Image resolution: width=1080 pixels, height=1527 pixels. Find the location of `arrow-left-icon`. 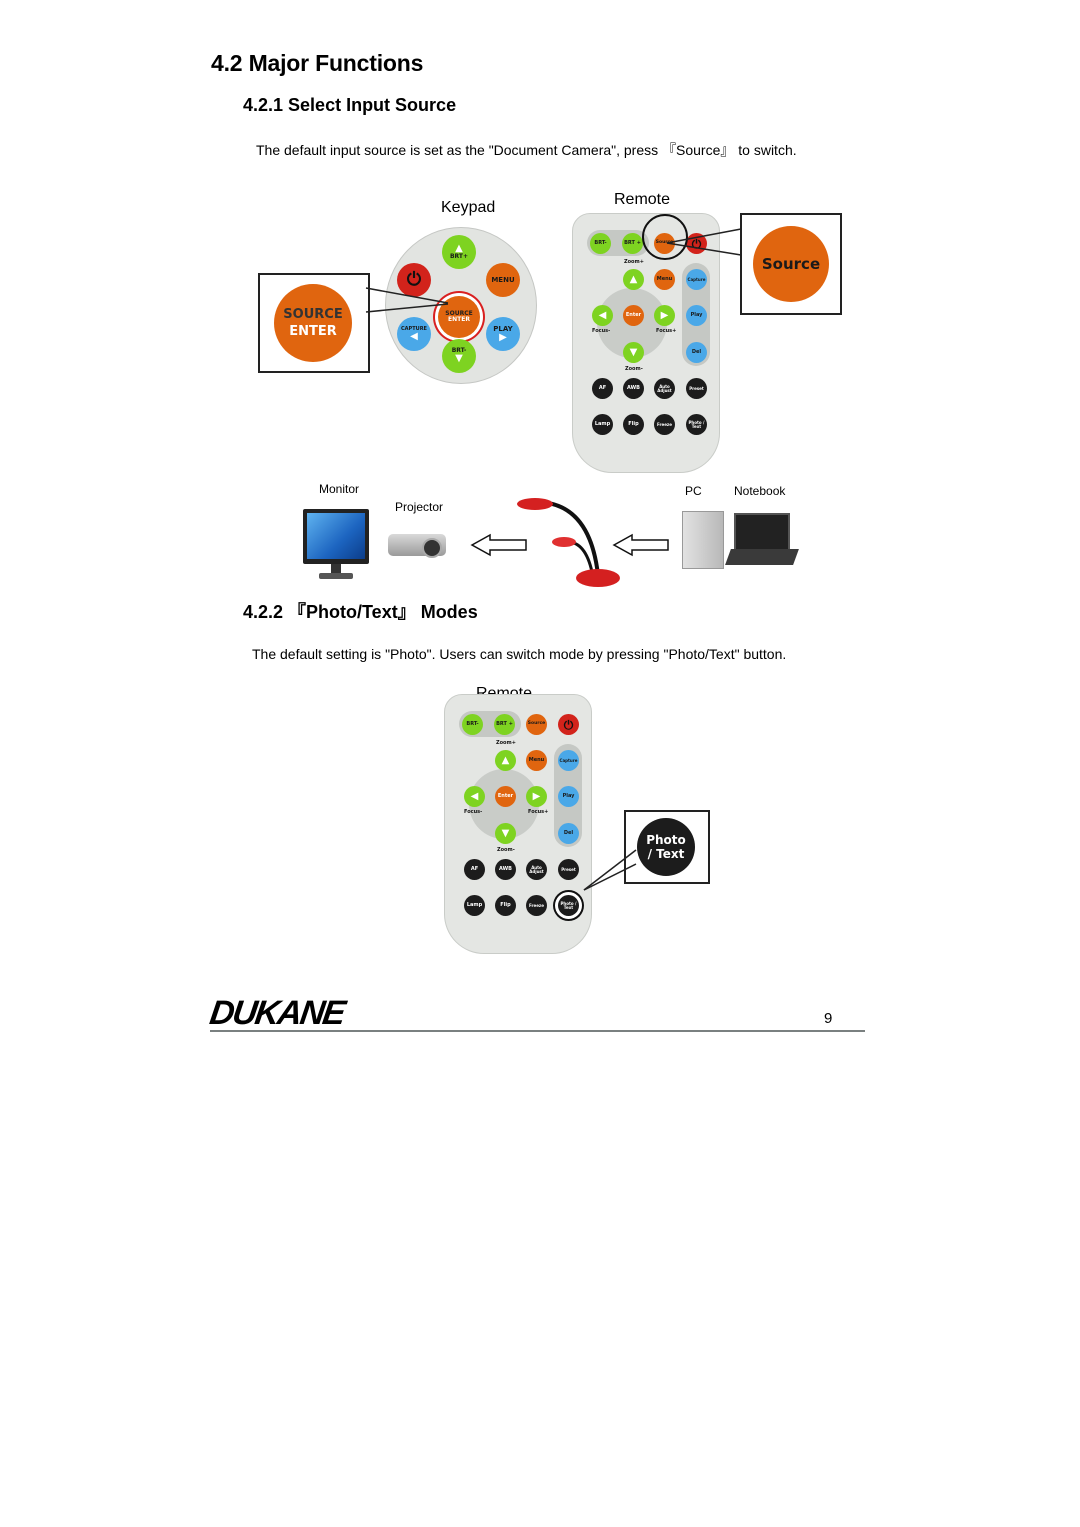

arrow-left-icon is located at coordinates (640, 545).